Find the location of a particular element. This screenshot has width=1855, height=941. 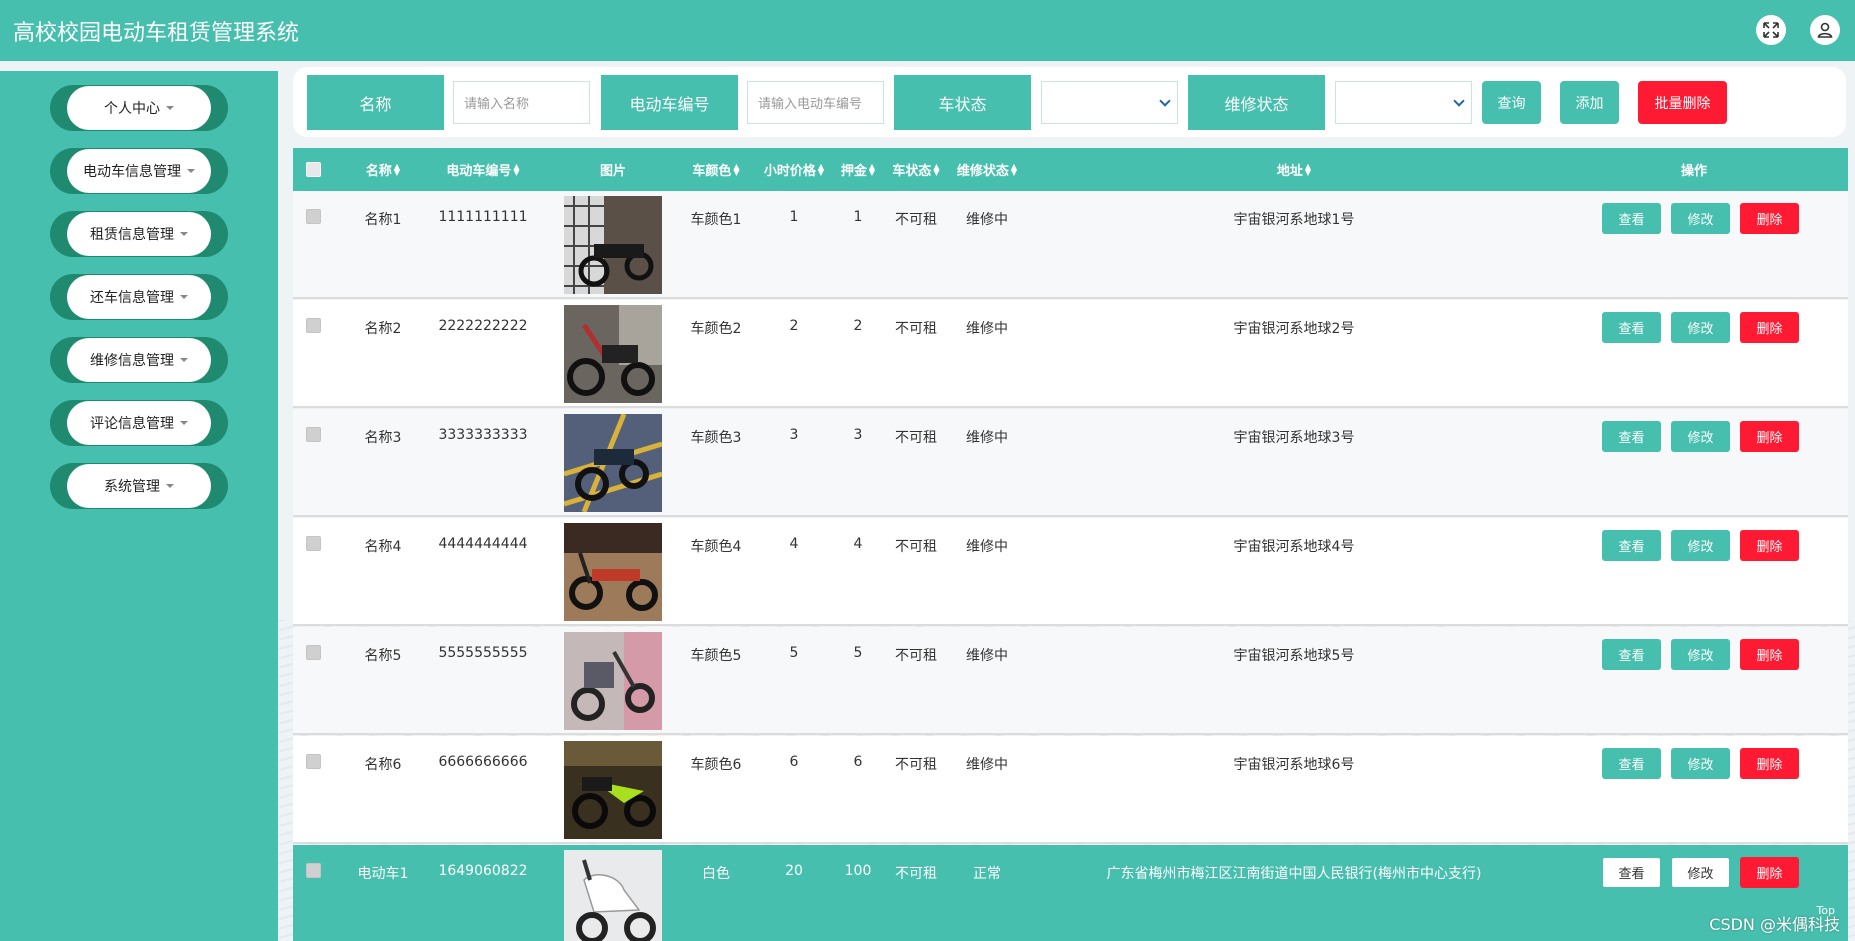

sidebar-item-label: 还车信息管理 is located at coordinates (132, 298).